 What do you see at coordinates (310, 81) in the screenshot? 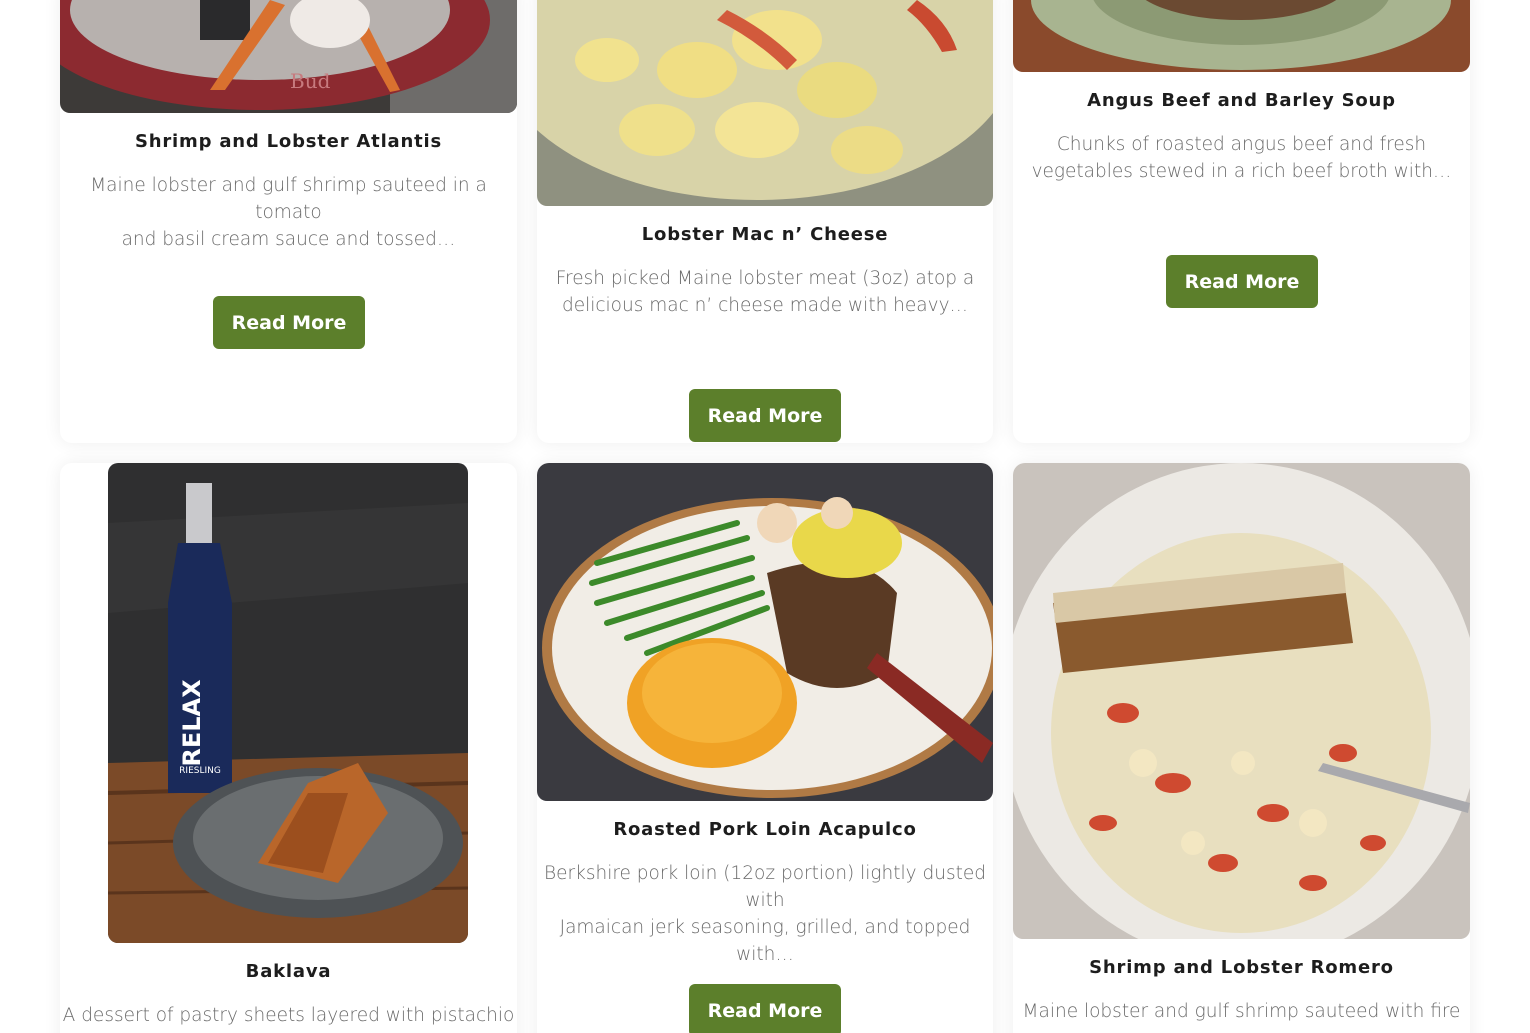
I see `svg-text: Bud` at bounding box center [310, 81].